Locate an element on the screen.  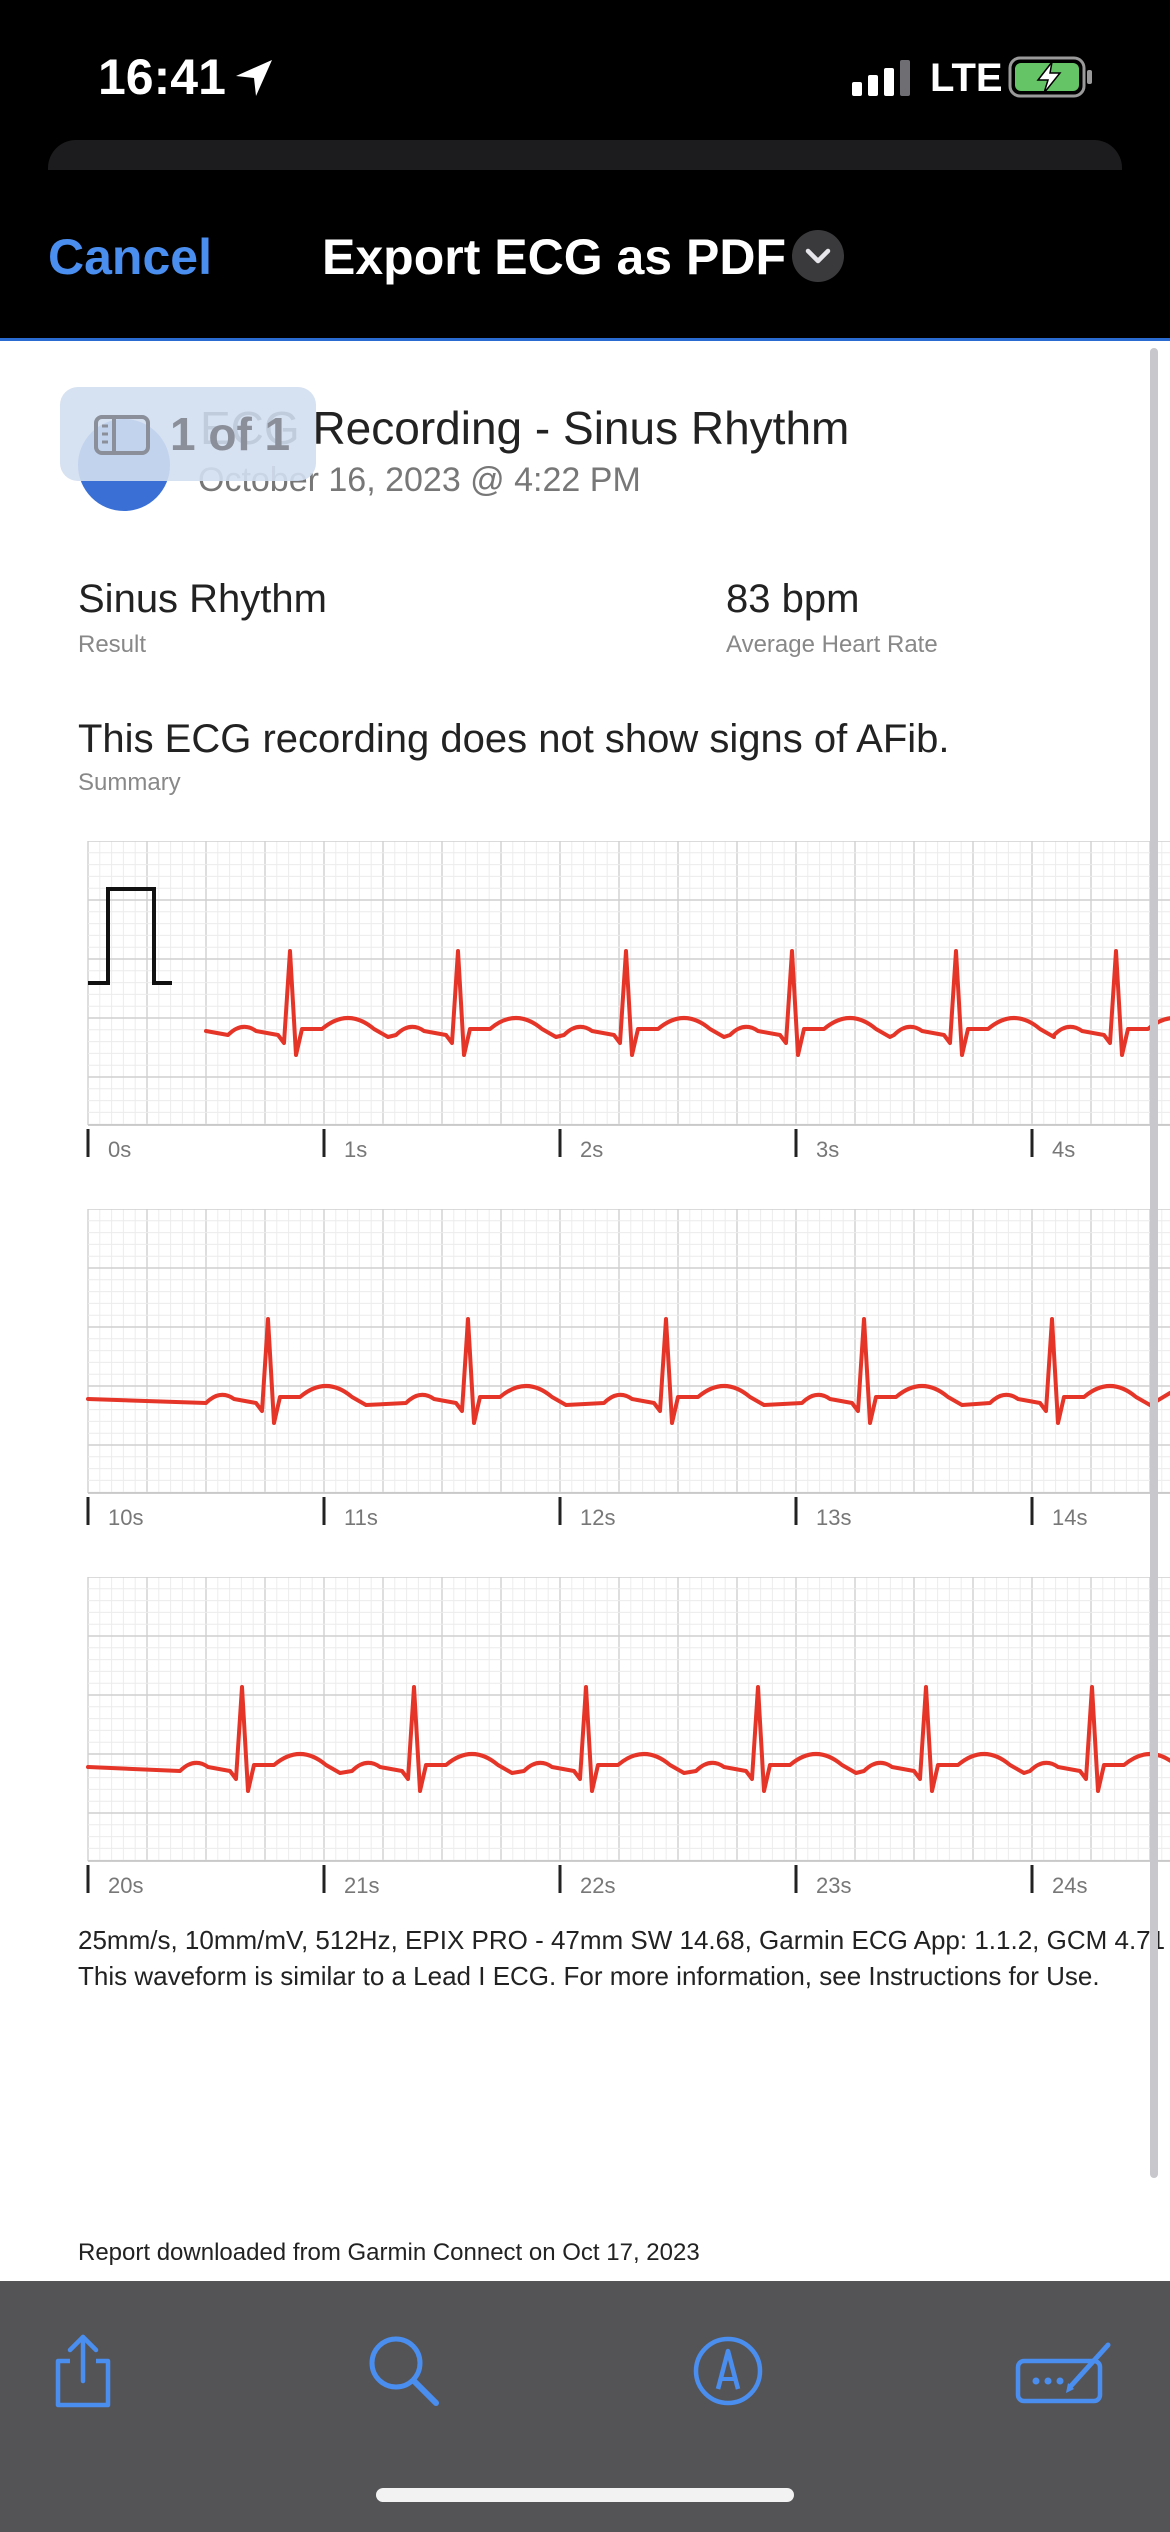
search-icon is located at coordinates (404, 2371).